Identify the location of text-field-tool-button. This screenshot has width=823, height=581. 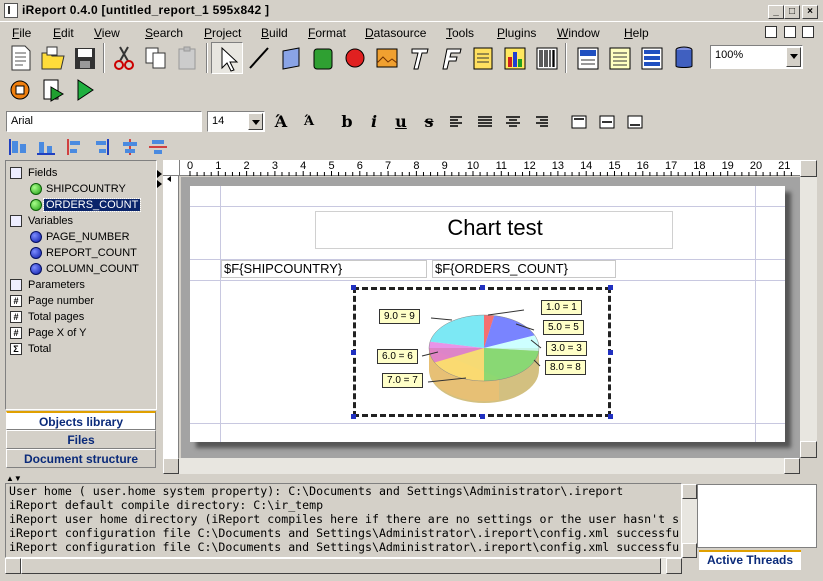
(451, 58).